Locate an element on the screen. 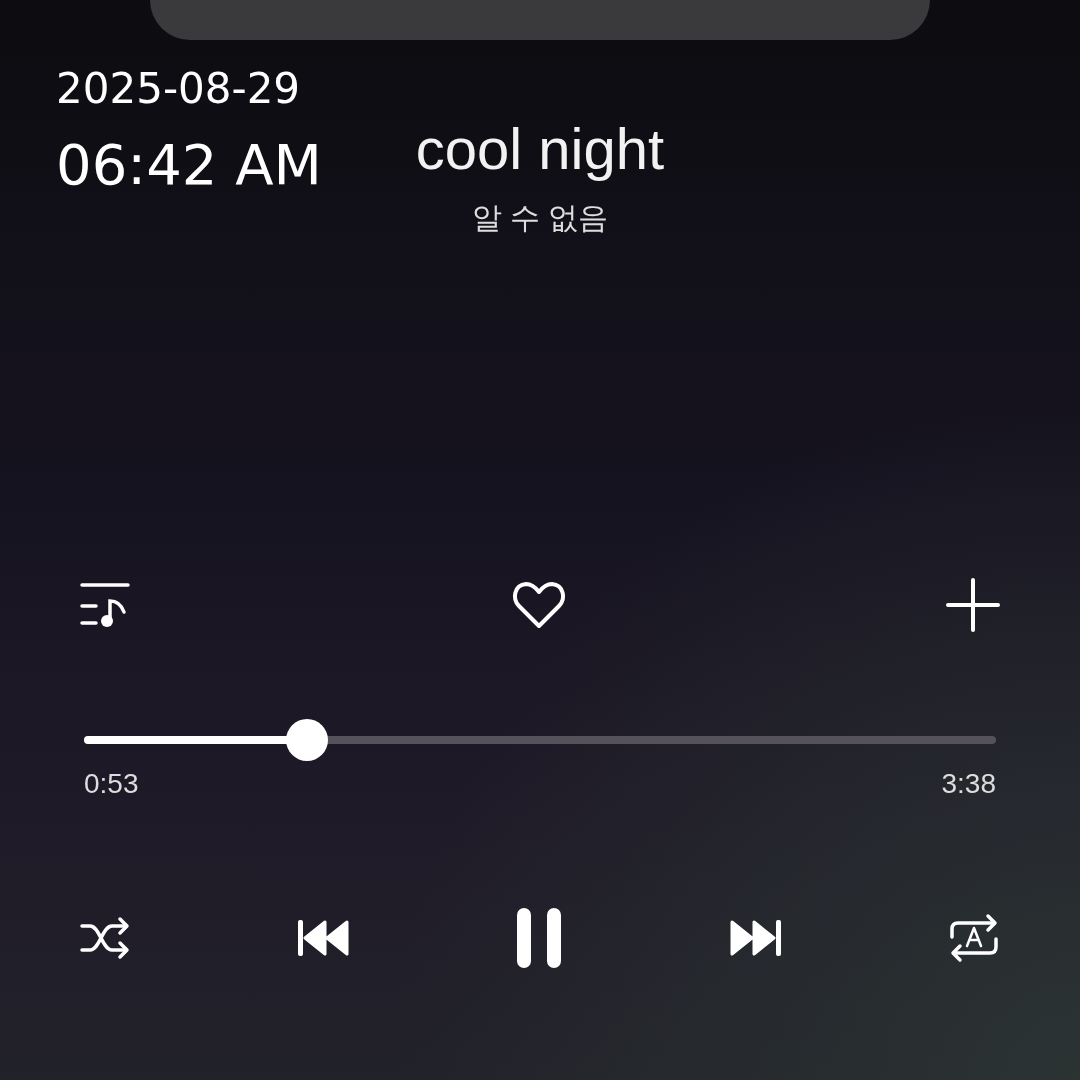 This screenshot has width=1080, height=1080. elapsed-time: 0:53 is located at coordinates (111, 784).